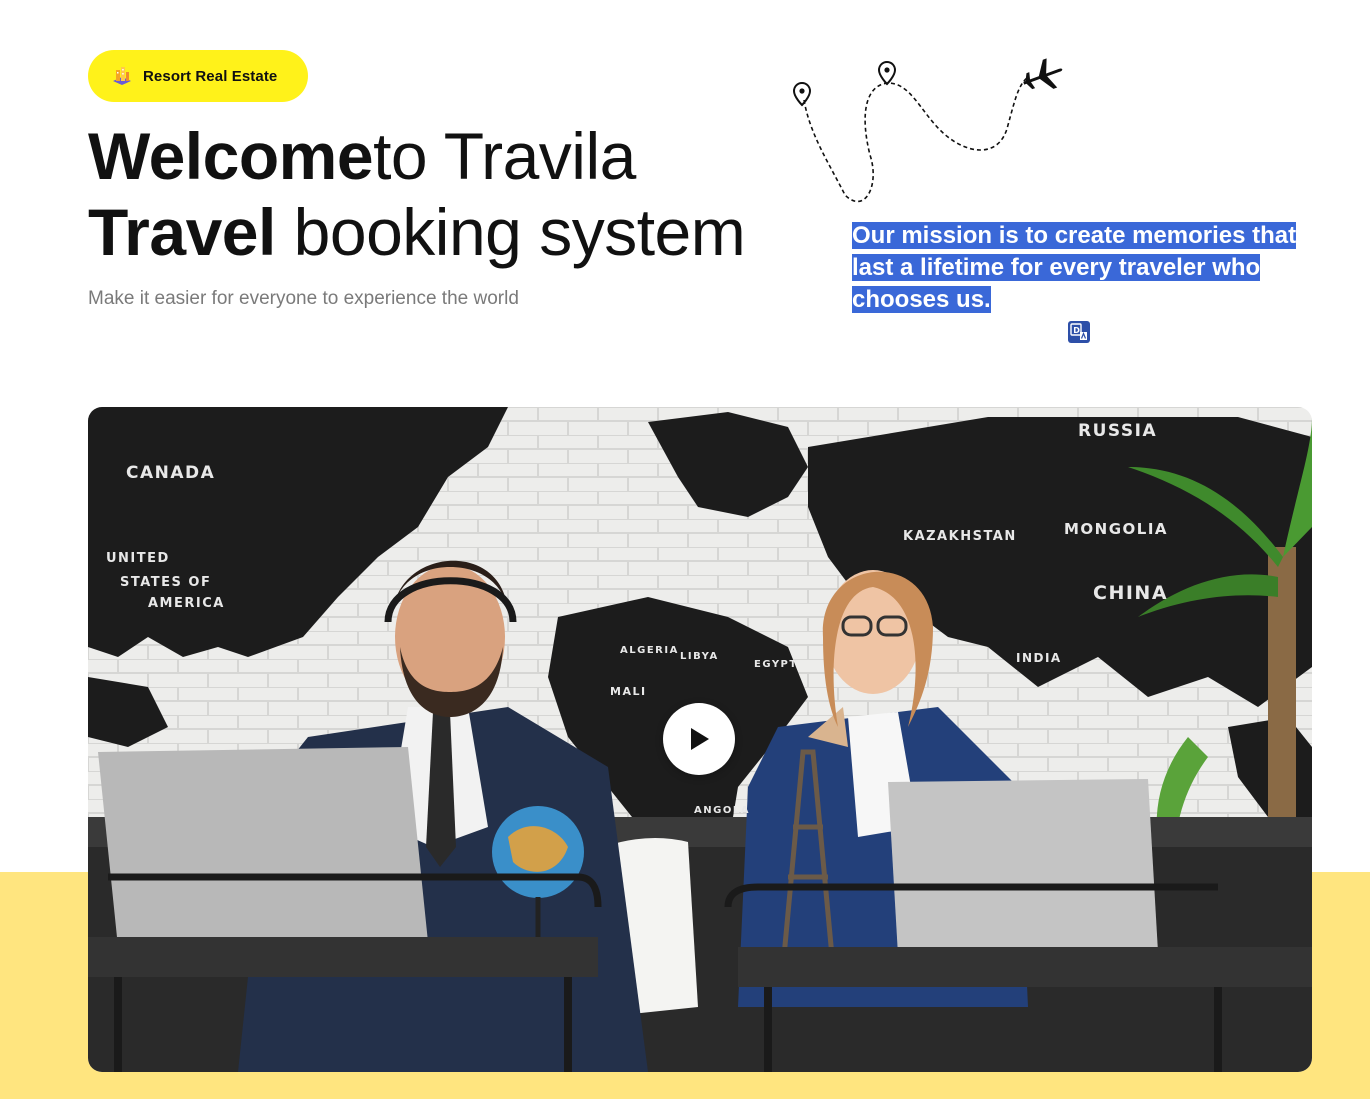  I want to click on map-label-egypt: EGYPT, so click(776, 664).